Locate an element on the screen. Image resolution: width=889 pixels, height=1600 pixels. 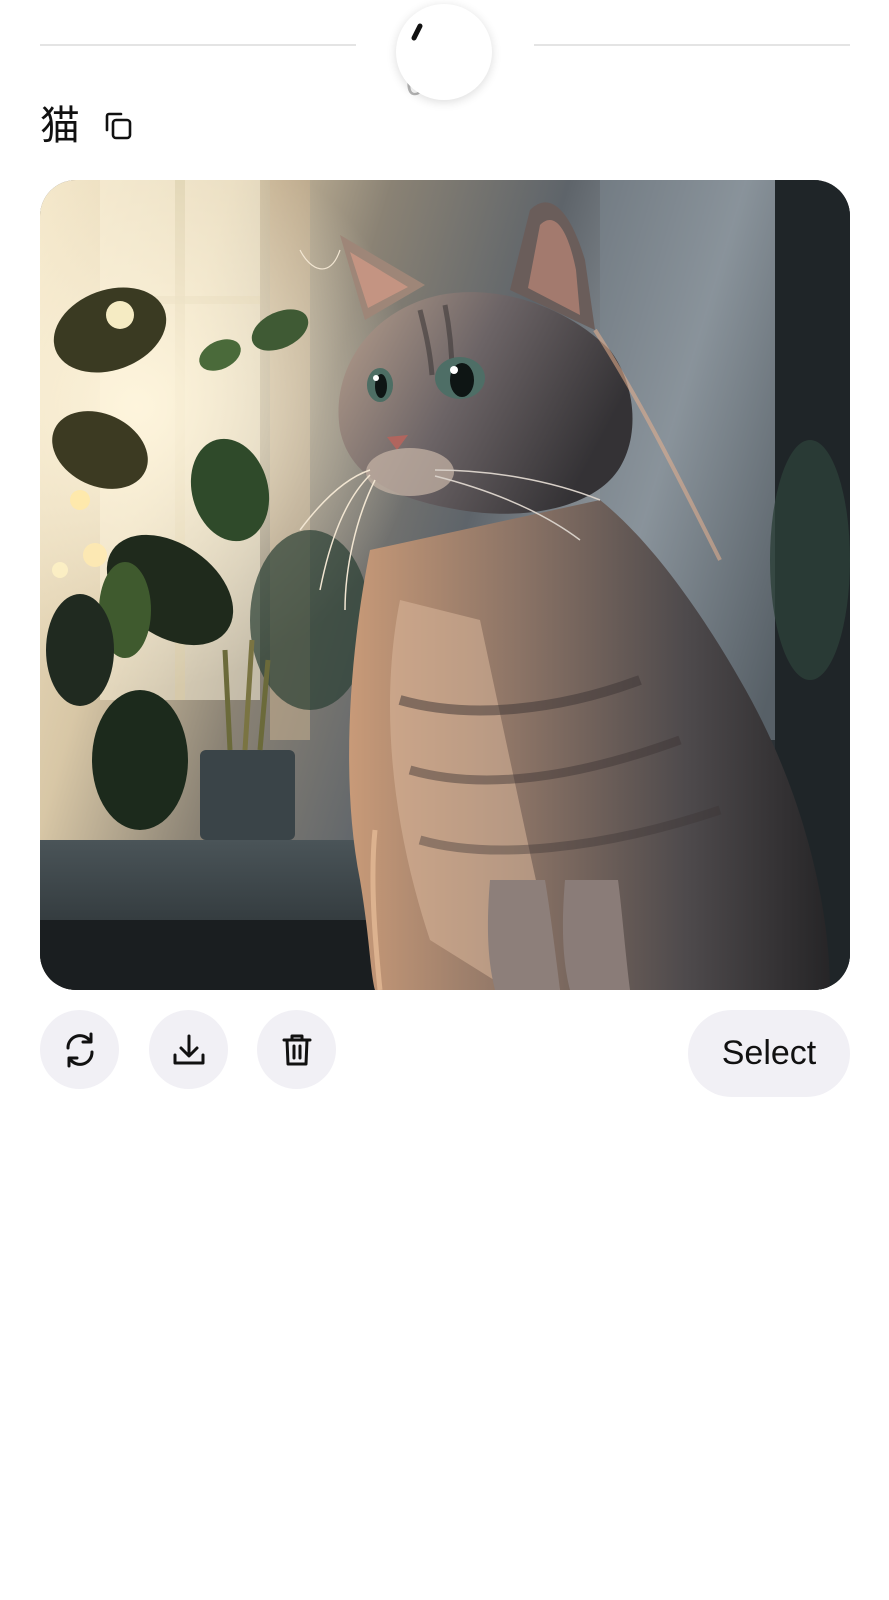
trash-icon is located at coordinates (296, 1049).